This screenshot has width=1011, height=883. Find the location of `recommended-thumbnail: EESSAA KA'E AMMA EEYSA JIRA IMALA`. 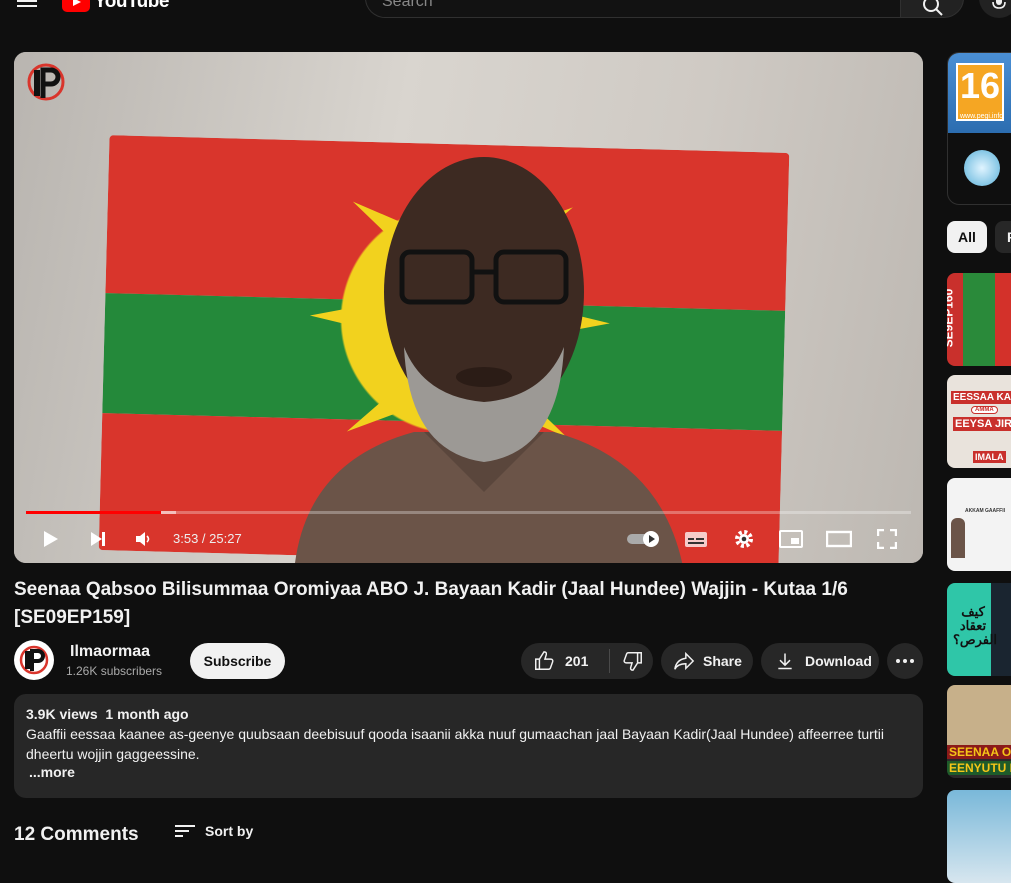

recommended-thumbnail: EESSAA KA'E AMMA EEYSA JIRA IMALA is located at coordinates (979, 421).